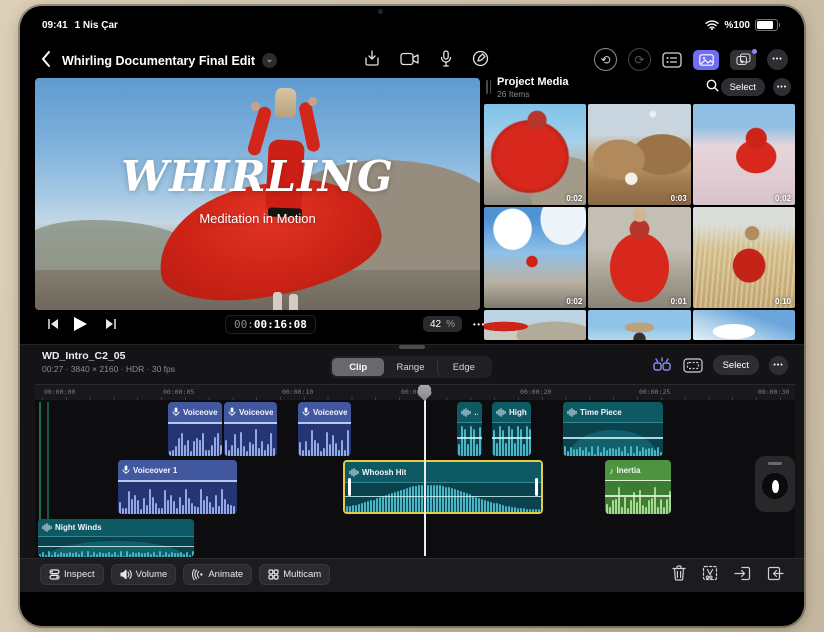  Describe the element at coordinates (426, 58) in the screenshot. I see `capture-toolbar` at that location.